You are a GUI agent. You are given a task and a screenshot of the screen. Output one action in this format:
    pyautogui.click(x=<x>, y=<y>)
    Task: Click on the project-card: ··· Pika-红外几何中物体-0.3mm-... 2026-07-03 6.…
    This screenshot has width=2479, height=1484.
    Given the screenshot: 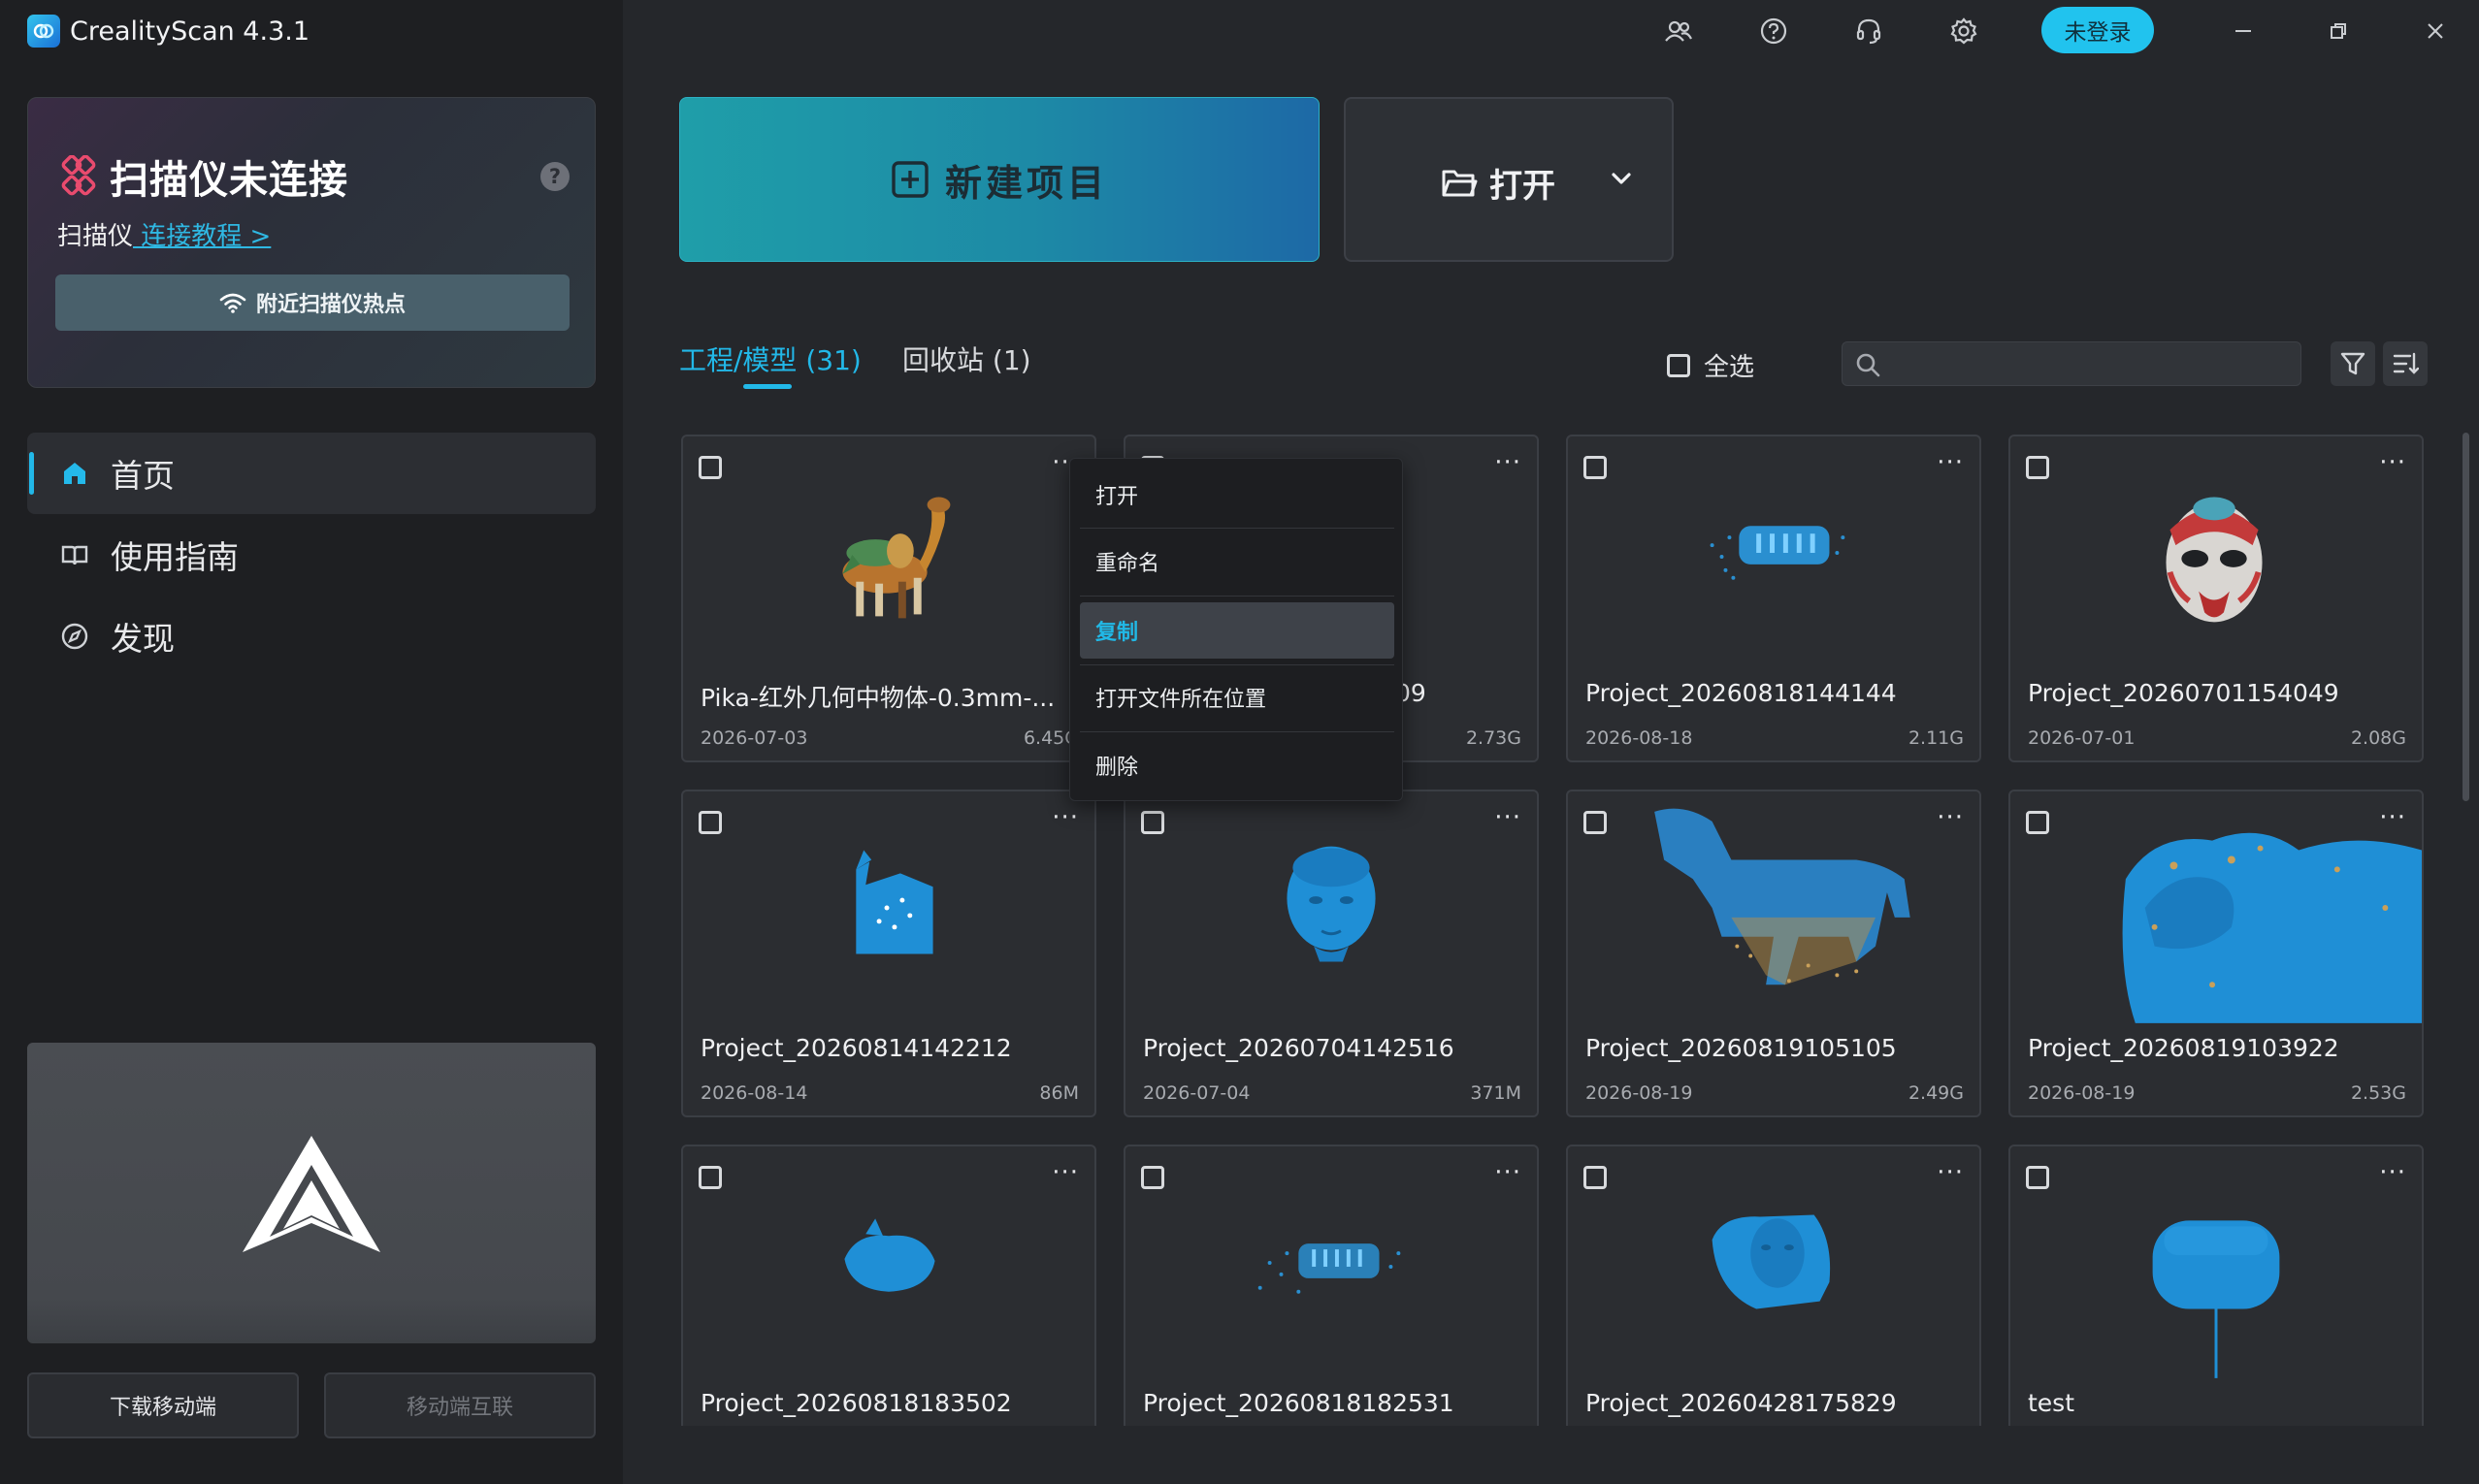 What is the action you would take?
    pyautogui.click(x=889, y=598)
    